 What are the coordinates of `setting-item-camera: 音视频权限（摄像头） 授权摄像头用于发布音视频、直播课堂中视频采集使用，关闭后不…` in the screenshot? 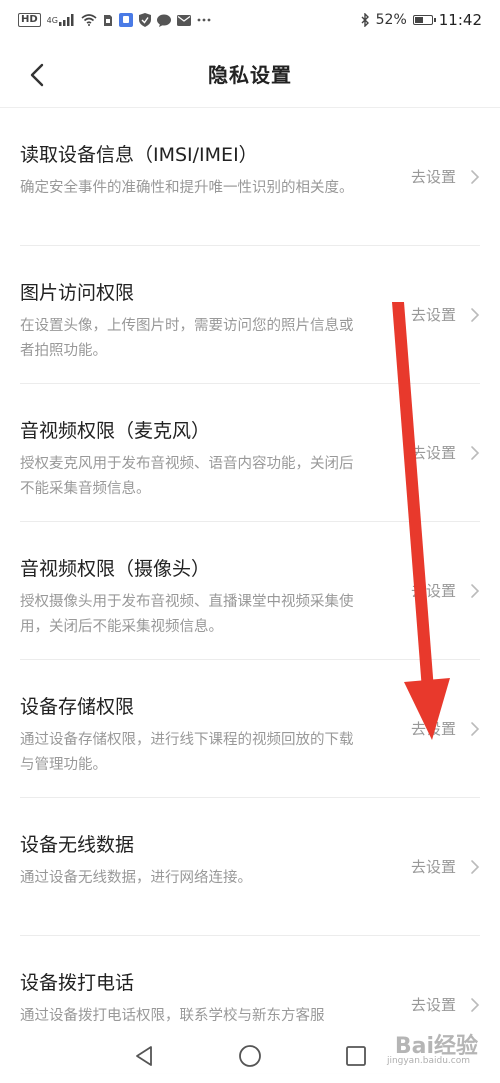 It's located at (250, 591).